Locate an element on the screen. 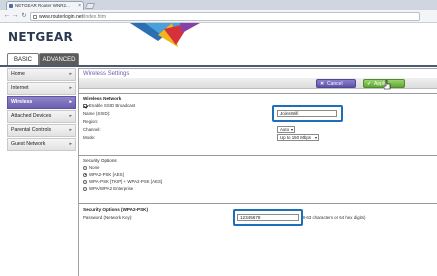 This screenshot has width=437, height=276. mode-select: Up to 150 Mbps ▾ is located at coordinates (298, 137).